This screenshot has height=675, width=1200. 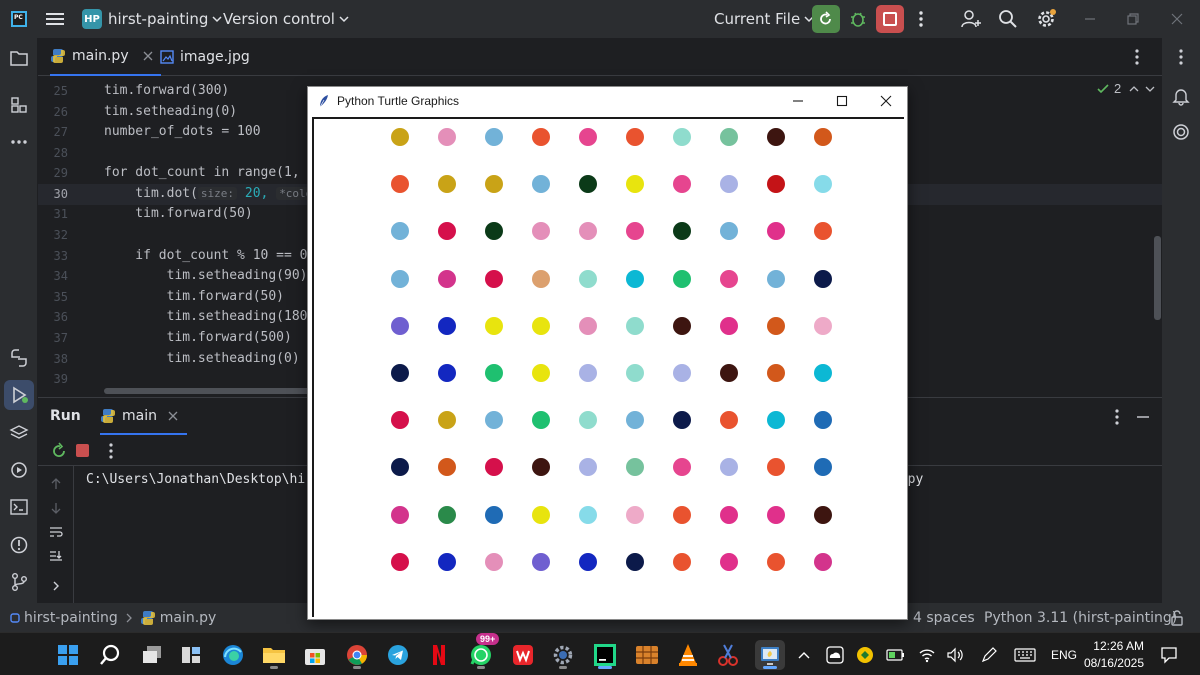 What do you see at coordinates (1177, 617) in the screenshot?
I see `lock-icon` at bounding box center [1177, 617].